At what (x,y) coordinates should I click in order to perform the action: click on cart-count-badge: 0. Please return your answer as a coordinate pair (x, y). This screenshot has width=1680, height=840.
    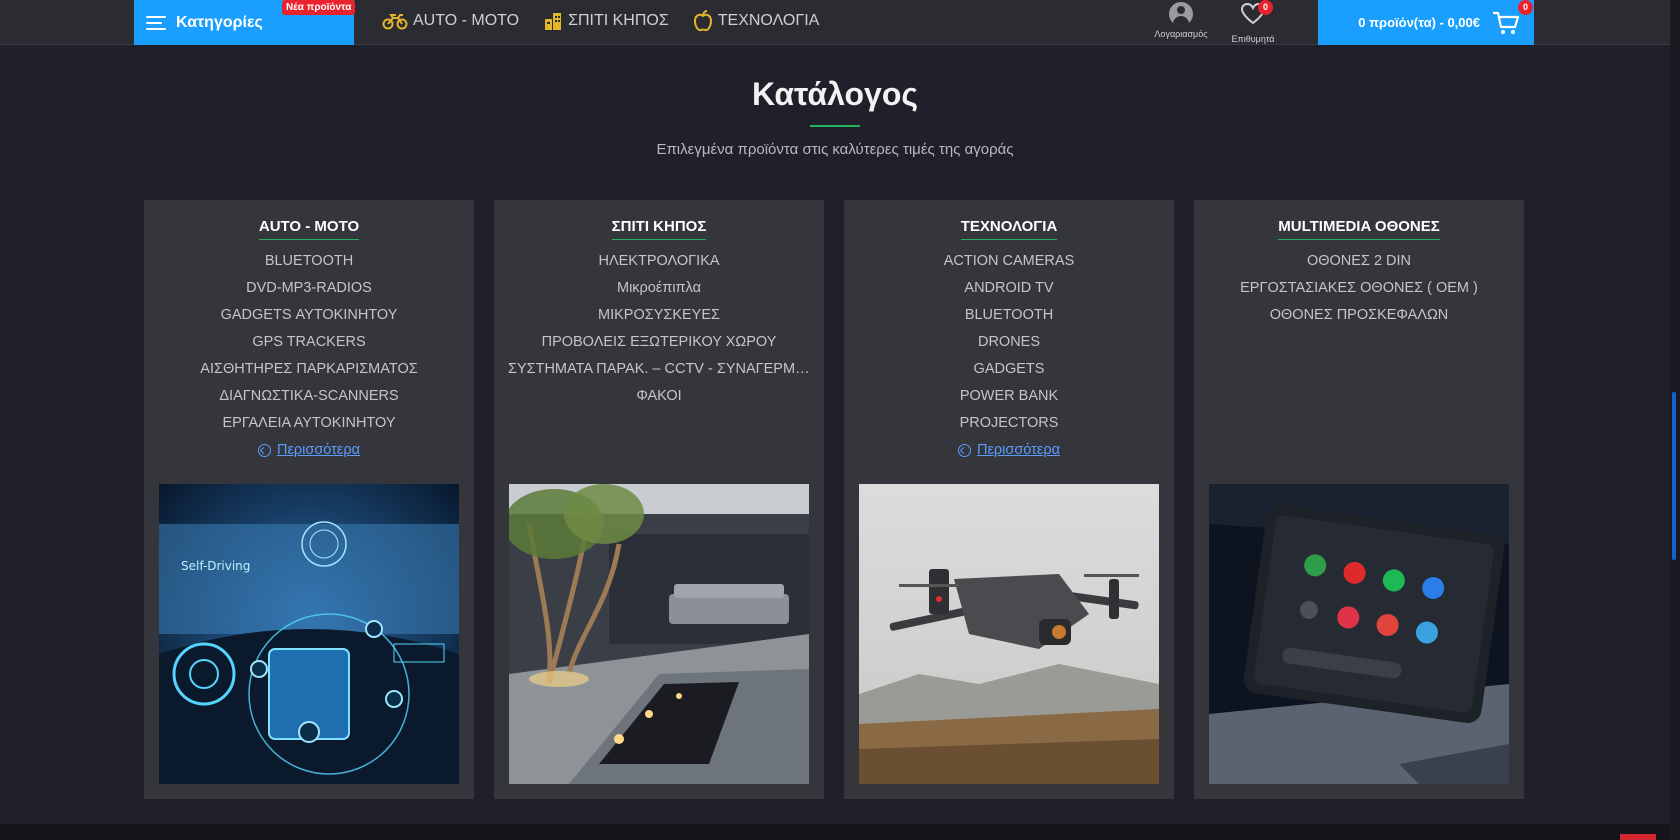
    Looking at the image, I should click on (1525, 7).